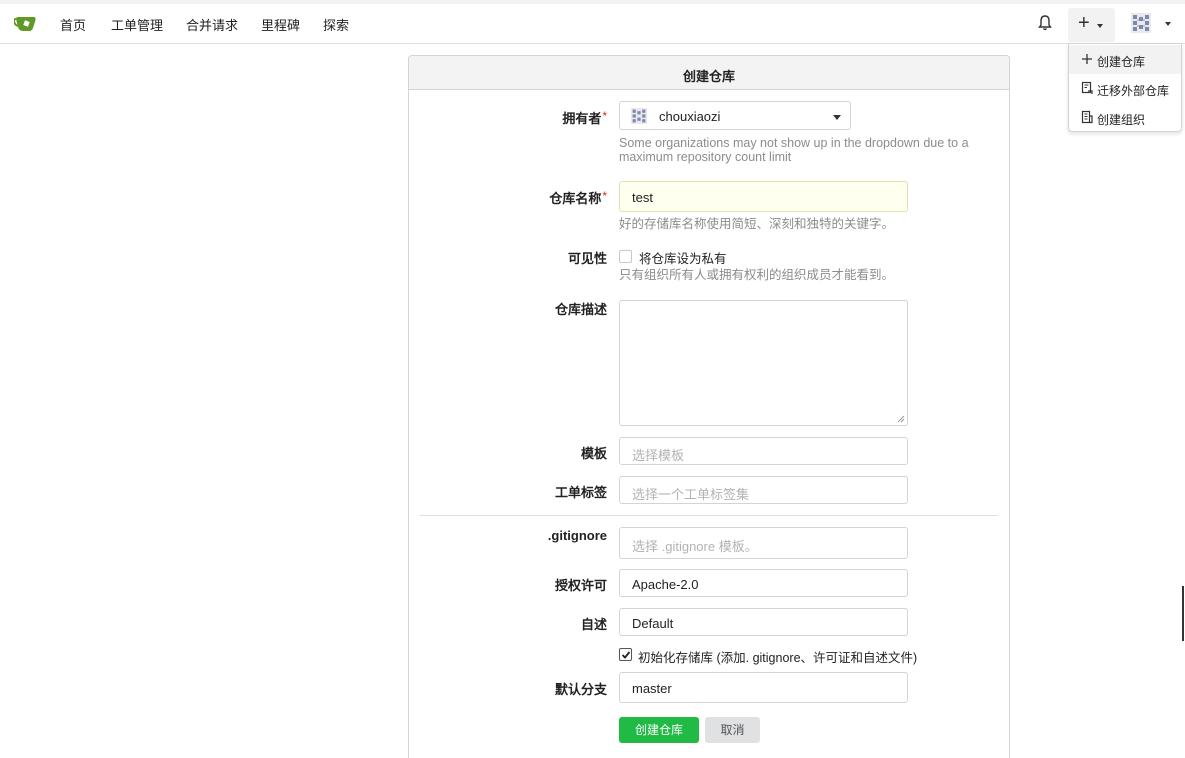 Image resolution: width=1185 pixels, height=758 pixels. Describe the element at coordinates (763, 451) in the screenshot. I see `template-select: 选择模板` at that location.